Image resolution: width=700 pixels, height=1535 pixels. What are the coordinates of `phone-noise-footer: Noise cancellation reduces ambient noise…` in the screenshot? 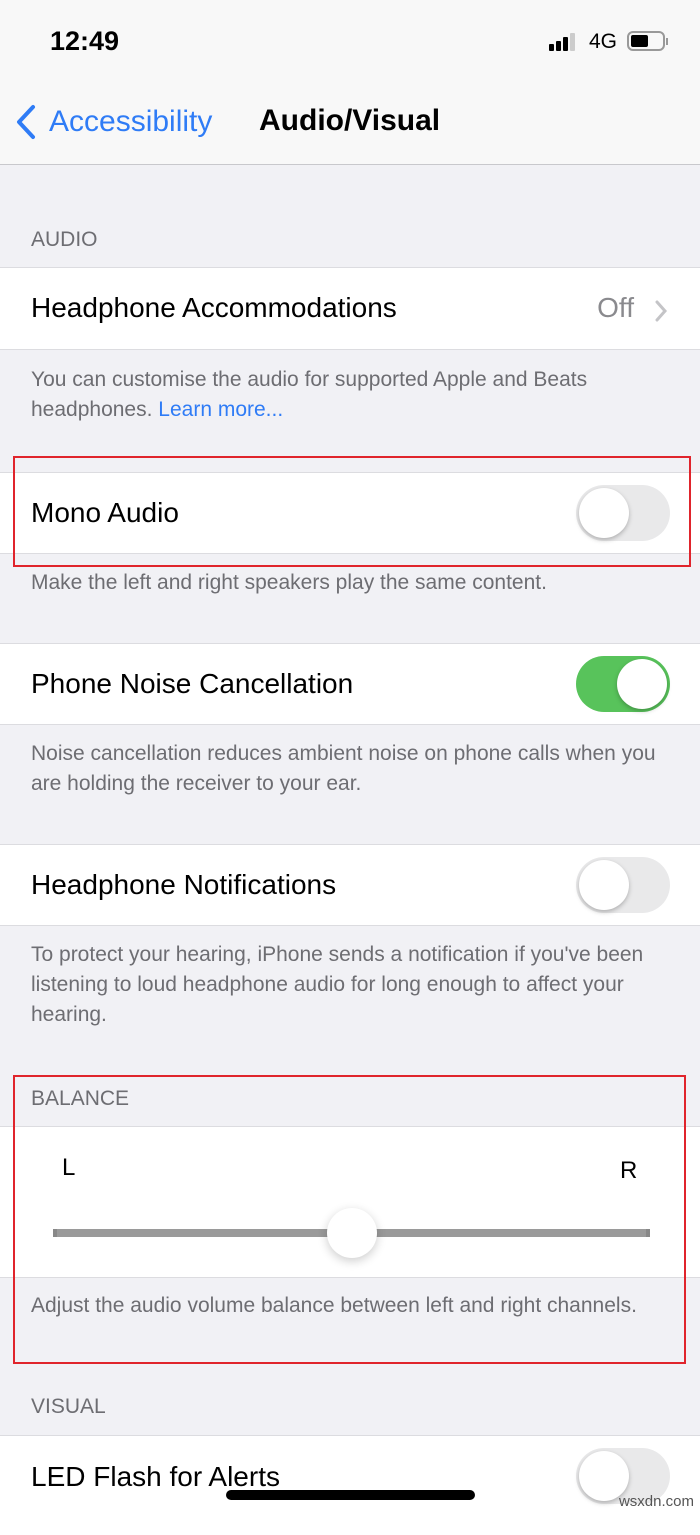 It's located at (343, 768).